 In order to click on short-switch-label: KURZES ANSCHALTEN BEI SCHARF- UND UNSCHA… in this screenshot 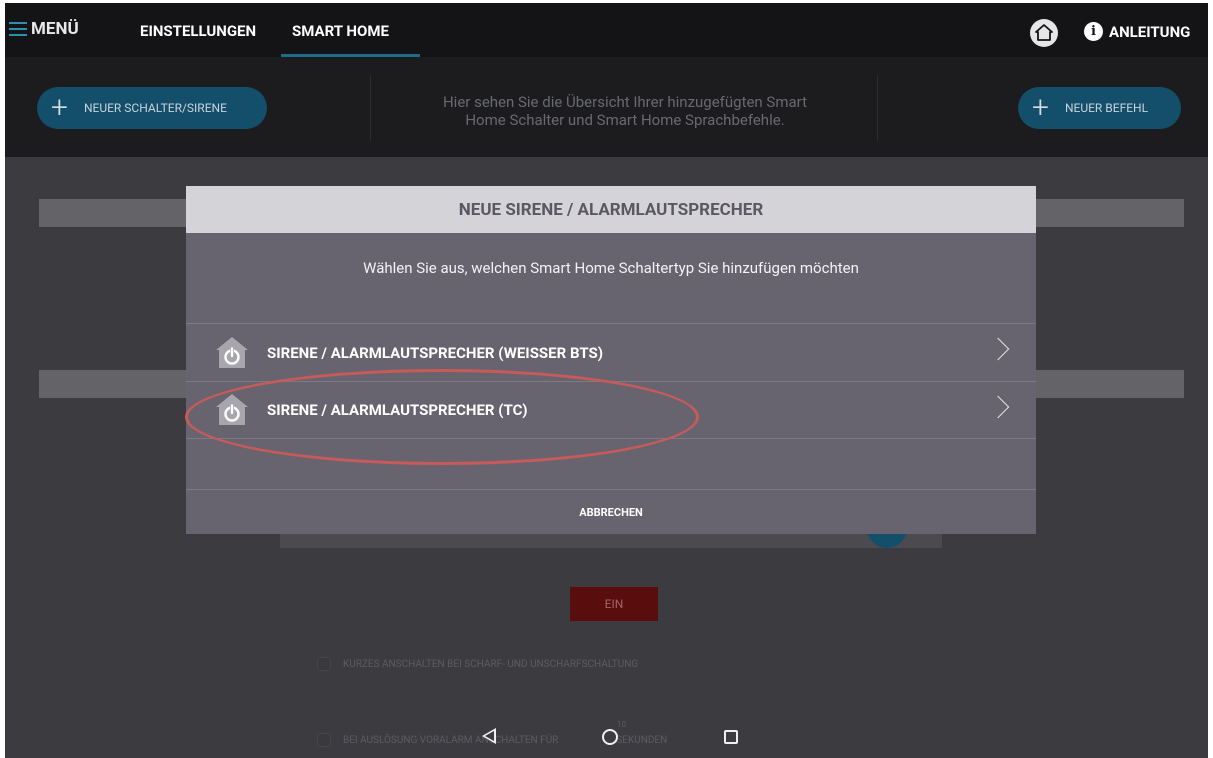, I will do `click(491, 664)`.